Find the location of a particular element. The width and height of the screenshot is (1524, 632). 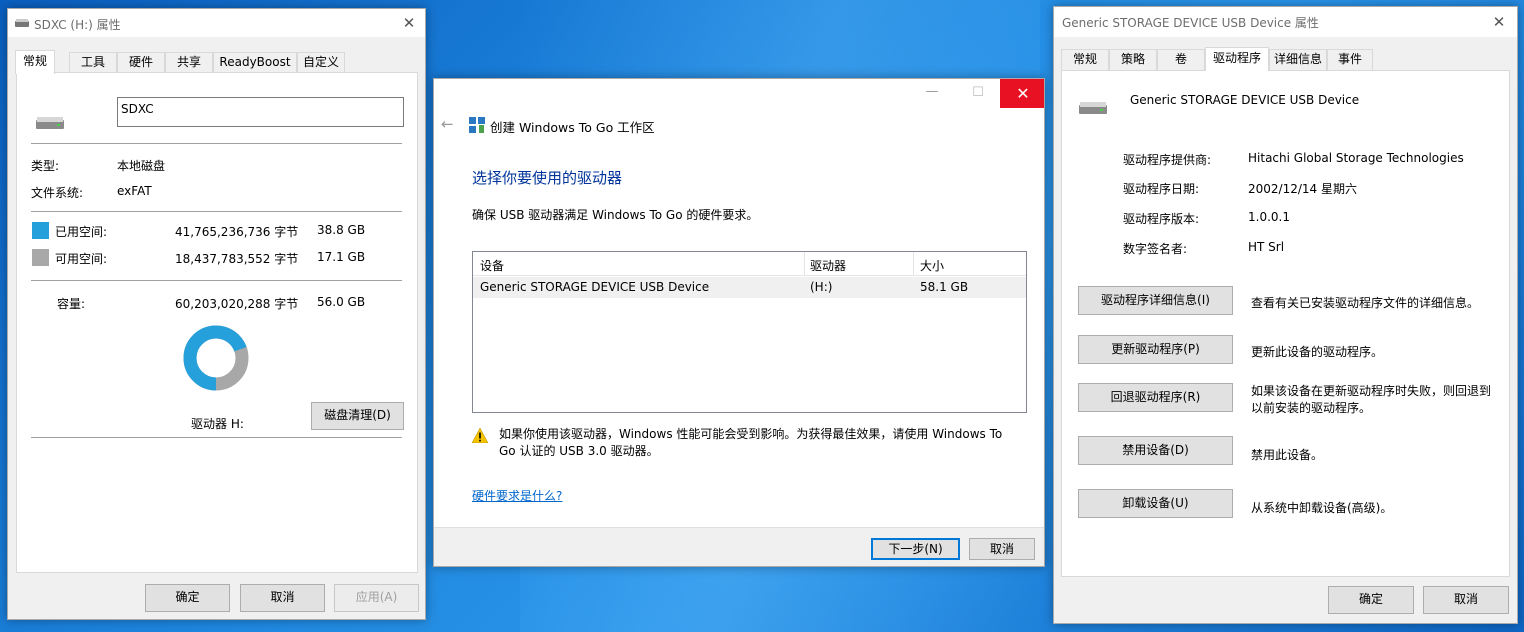

filesystem-value: exFAT is located at coordinates (134, 191).